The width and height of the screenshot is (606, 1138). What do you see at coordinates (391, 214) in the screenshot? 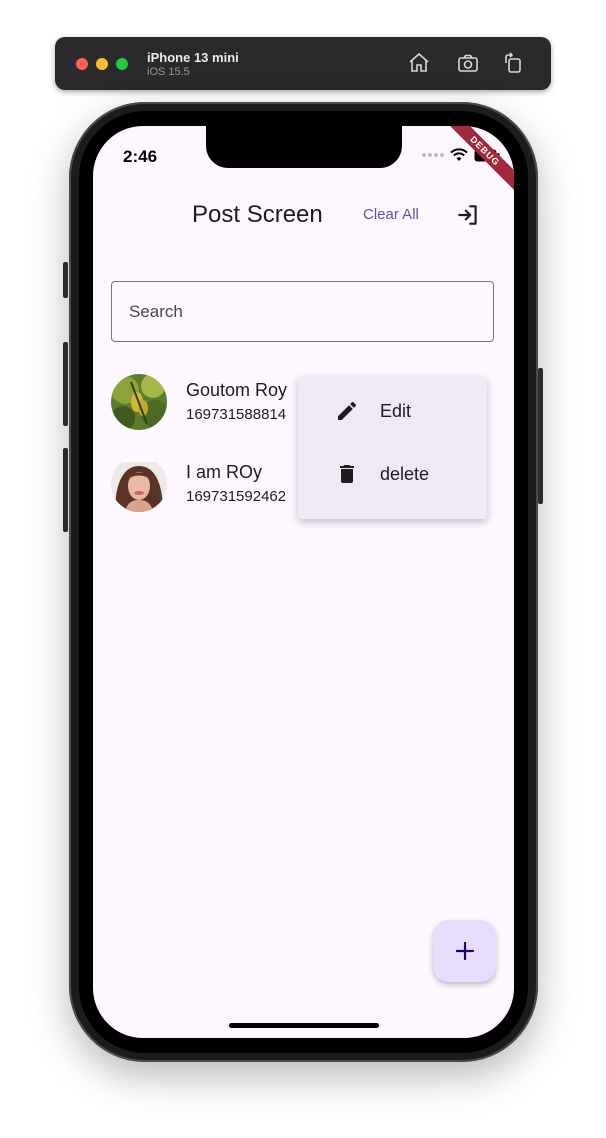
I see `clear-all-button: Clear All` at bounding box center [391, 214].